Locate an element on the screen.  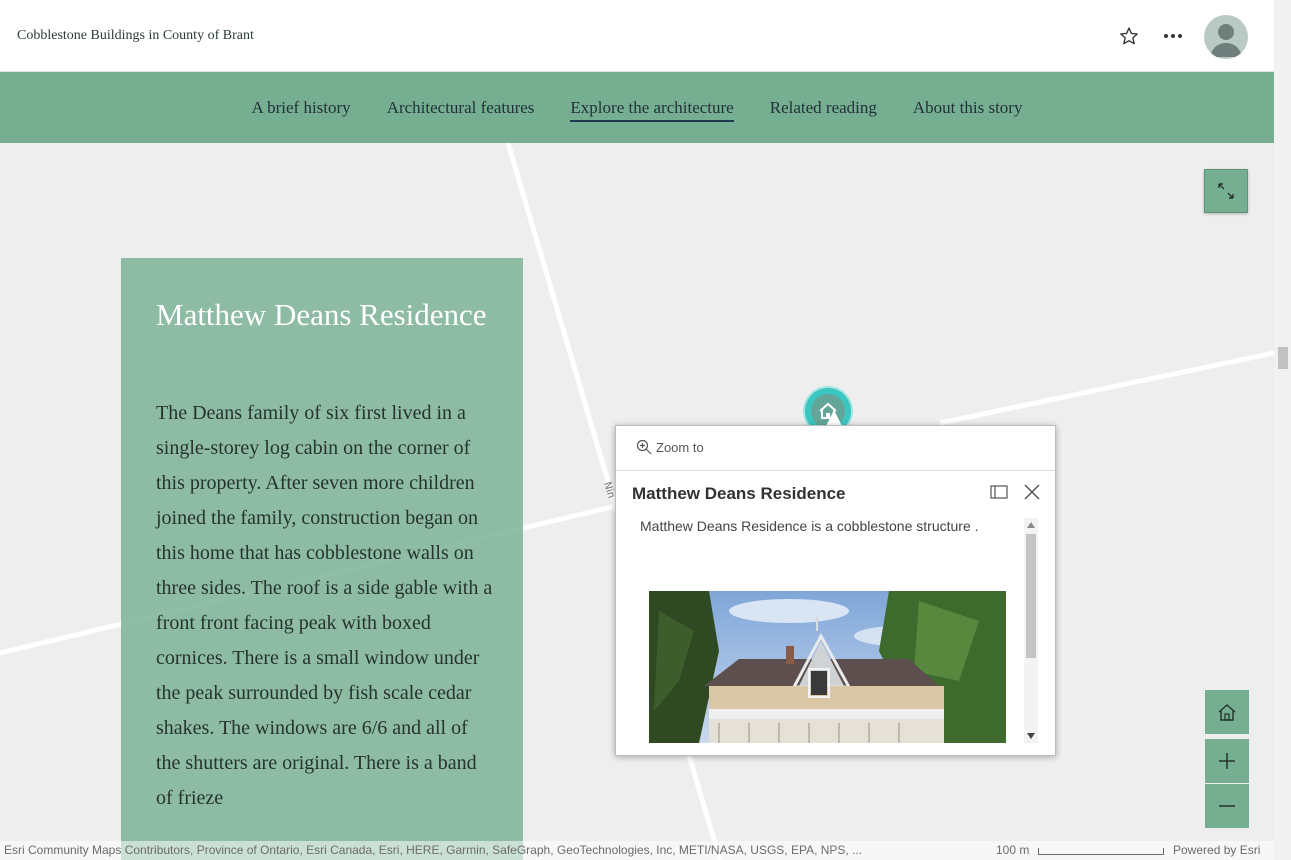
nav-item-architectural-features: Architectural features is located at coordinates (461, 110).